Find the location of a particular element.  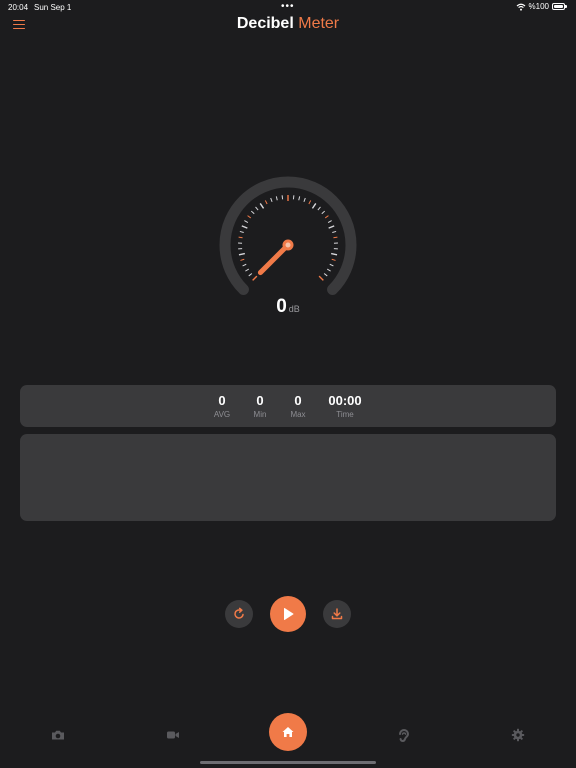

stat-min: 0 Min is located at coordinates (260, 406).